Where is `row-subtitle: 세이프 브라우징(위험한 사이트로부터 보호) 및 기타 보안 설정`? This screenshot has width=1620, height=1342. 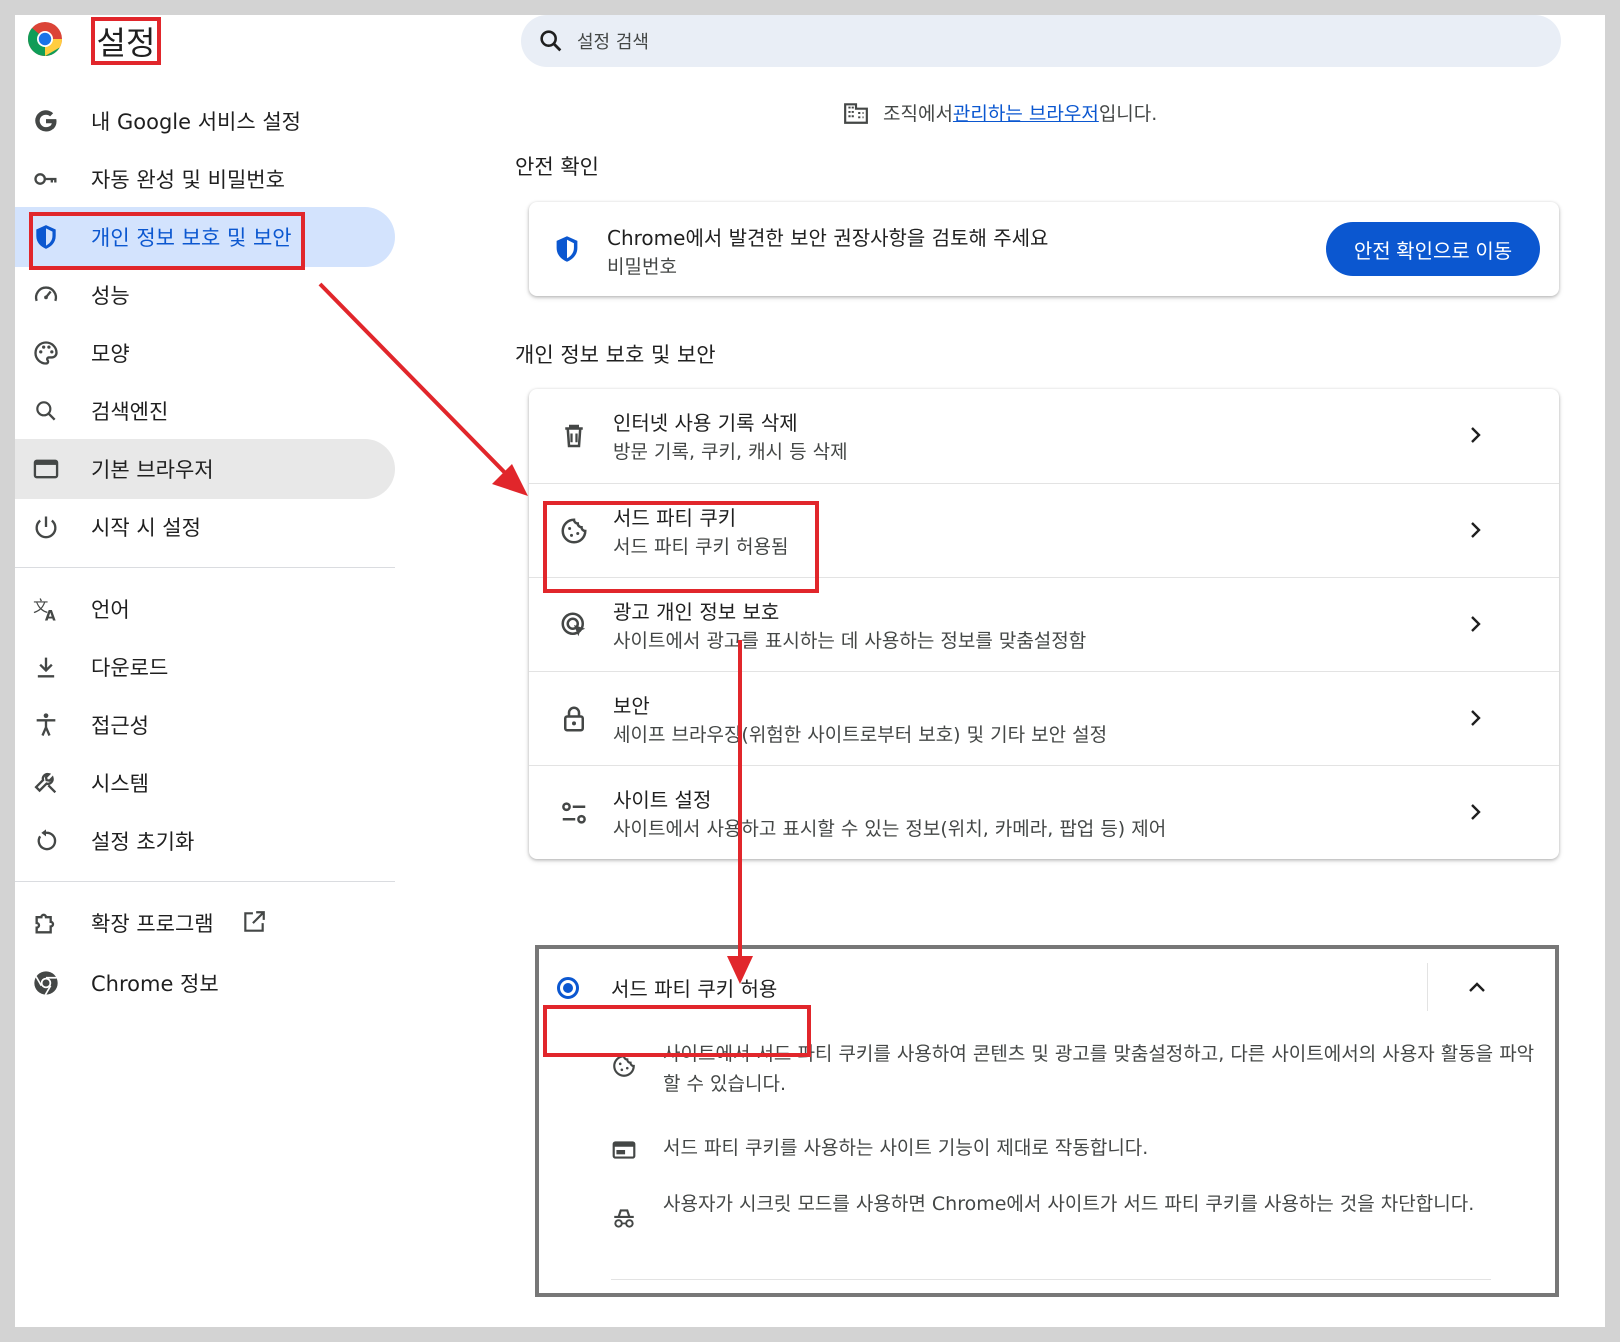 row-subtitle: 세이프 브라우징(위험한 사이트로부터 보호) 및 기타 보안 설정 is located at coordinates (860, 735).